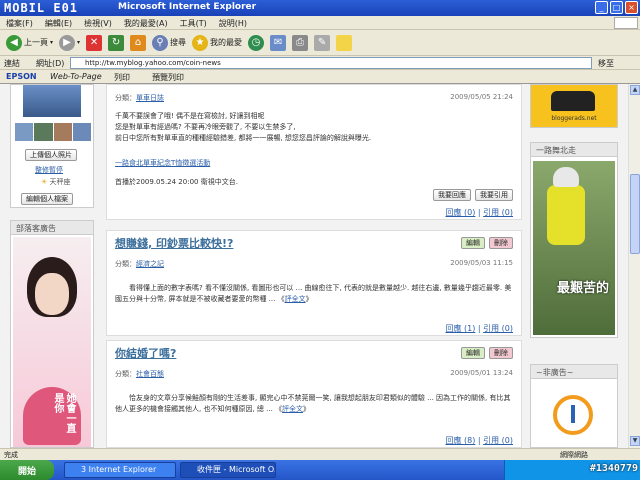 Image resolution: width=640 pixels, height=480 pixels. What do you see at coordinates (205, 127) in the screenshot?
I see `post-line: 您是對單車有經過嗎? 不要再冷眼旁觀了, 不要以生禁多了,` at bounding box center [205, 127].